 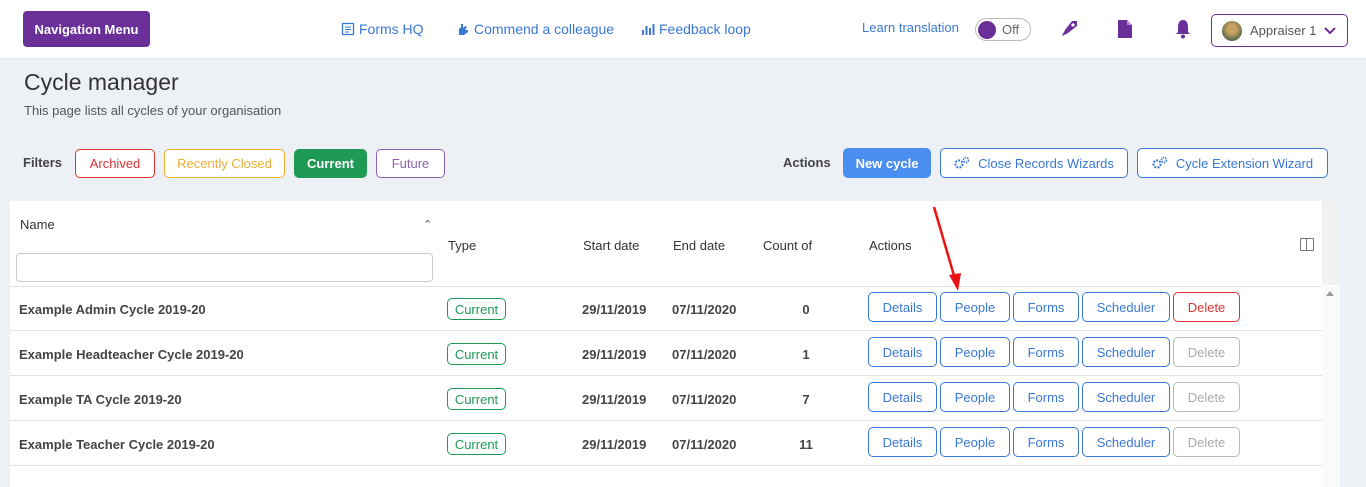 I want to click on close-records-wizard-label: Close Records Wizards, so click(x=1046, y=163).